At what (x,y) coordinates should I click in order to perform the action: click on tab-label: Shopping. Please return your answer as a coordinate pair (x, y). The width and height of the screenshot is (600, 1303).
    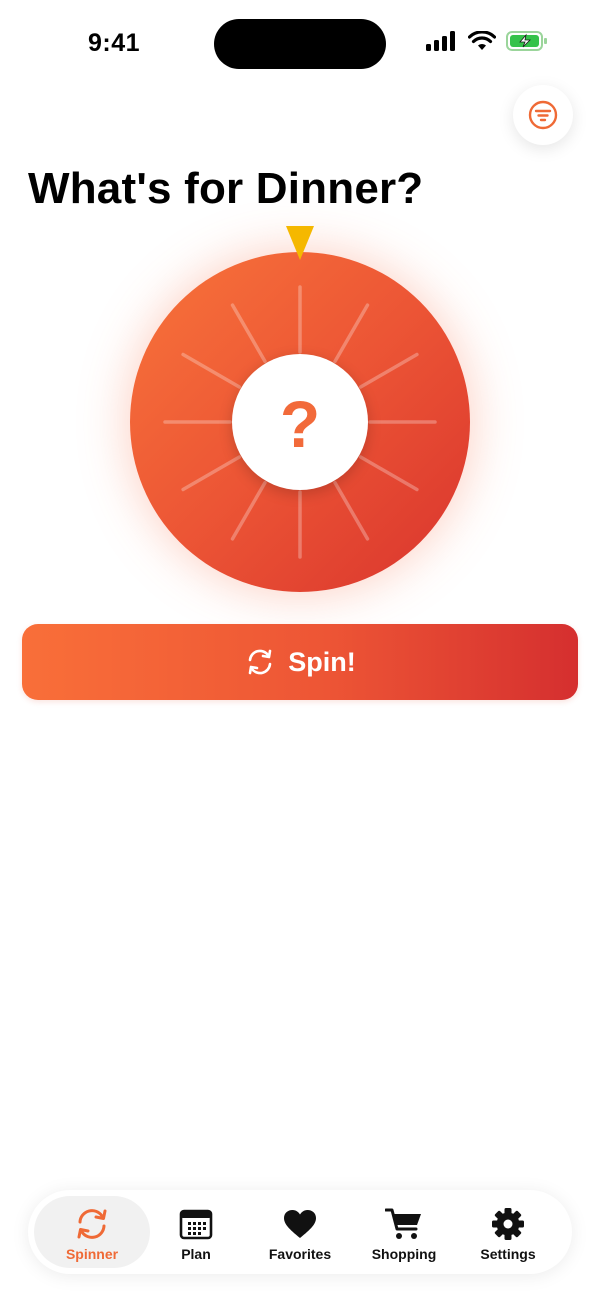
    Looking at the image, I should click on (404, 1254).